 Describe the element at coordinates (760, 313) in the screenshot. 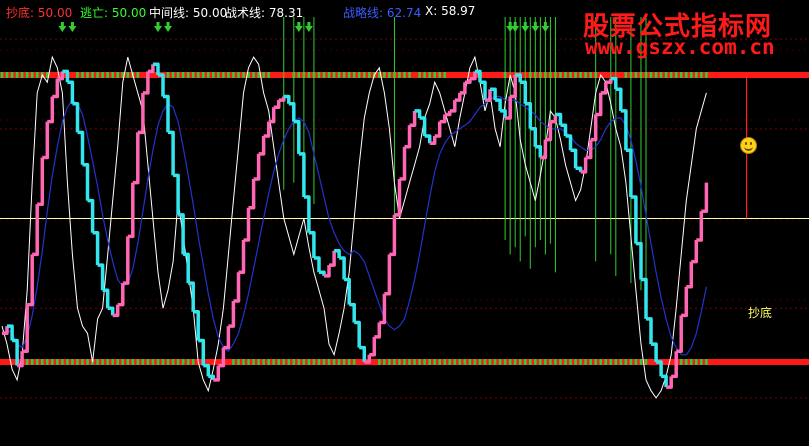

I see `chaodi-annotation: 抄底` at that location.